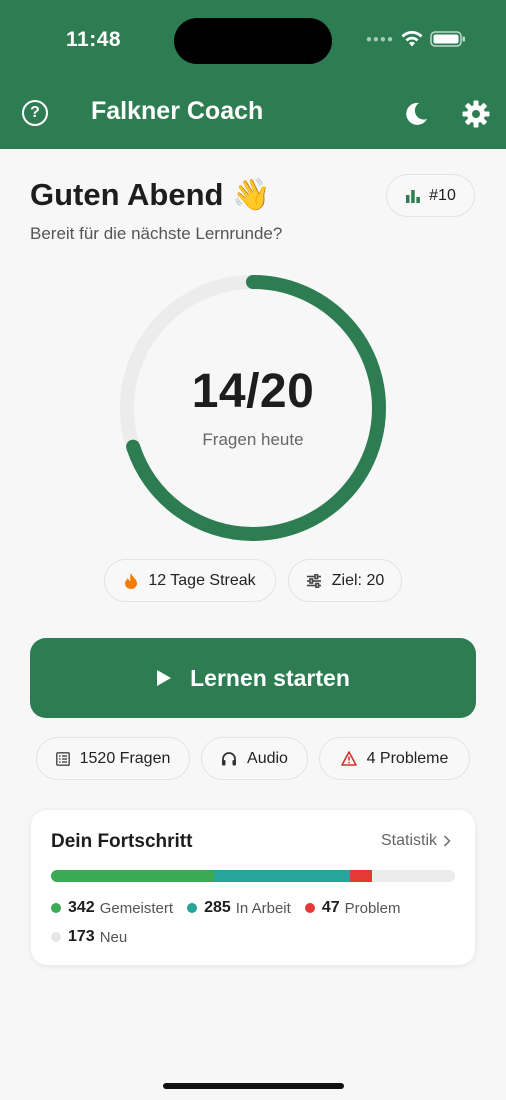 The image size is (506, 1100). I want to click on problems-pill: 4 Probleme, so click(394, 758).